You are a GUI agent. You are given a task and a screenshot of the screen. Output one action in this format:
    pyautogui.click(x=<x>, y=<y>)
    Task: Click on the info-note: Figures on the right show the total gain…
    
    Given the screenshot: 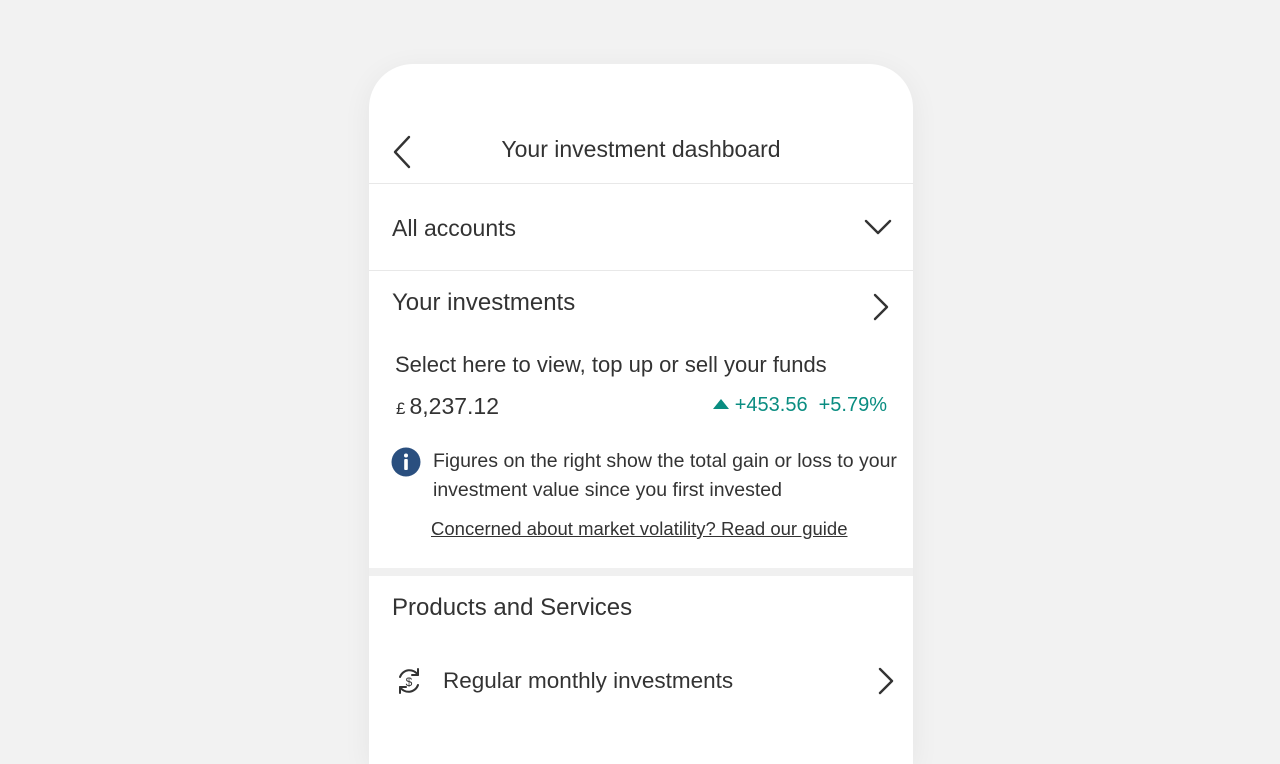 What is the action you would take?
    pyautogui.click(x=665, y=475)
    